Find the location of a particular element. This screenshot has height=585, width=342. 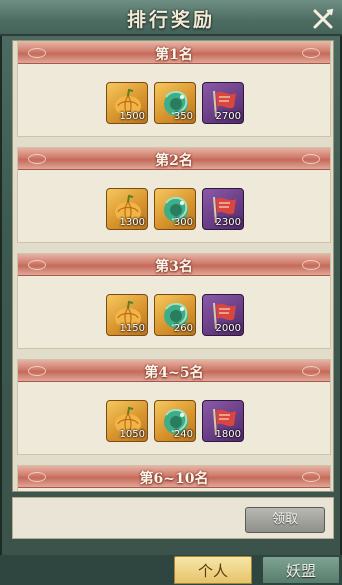

panel-header: 排行奖励 is located at coordinates (171, 18).